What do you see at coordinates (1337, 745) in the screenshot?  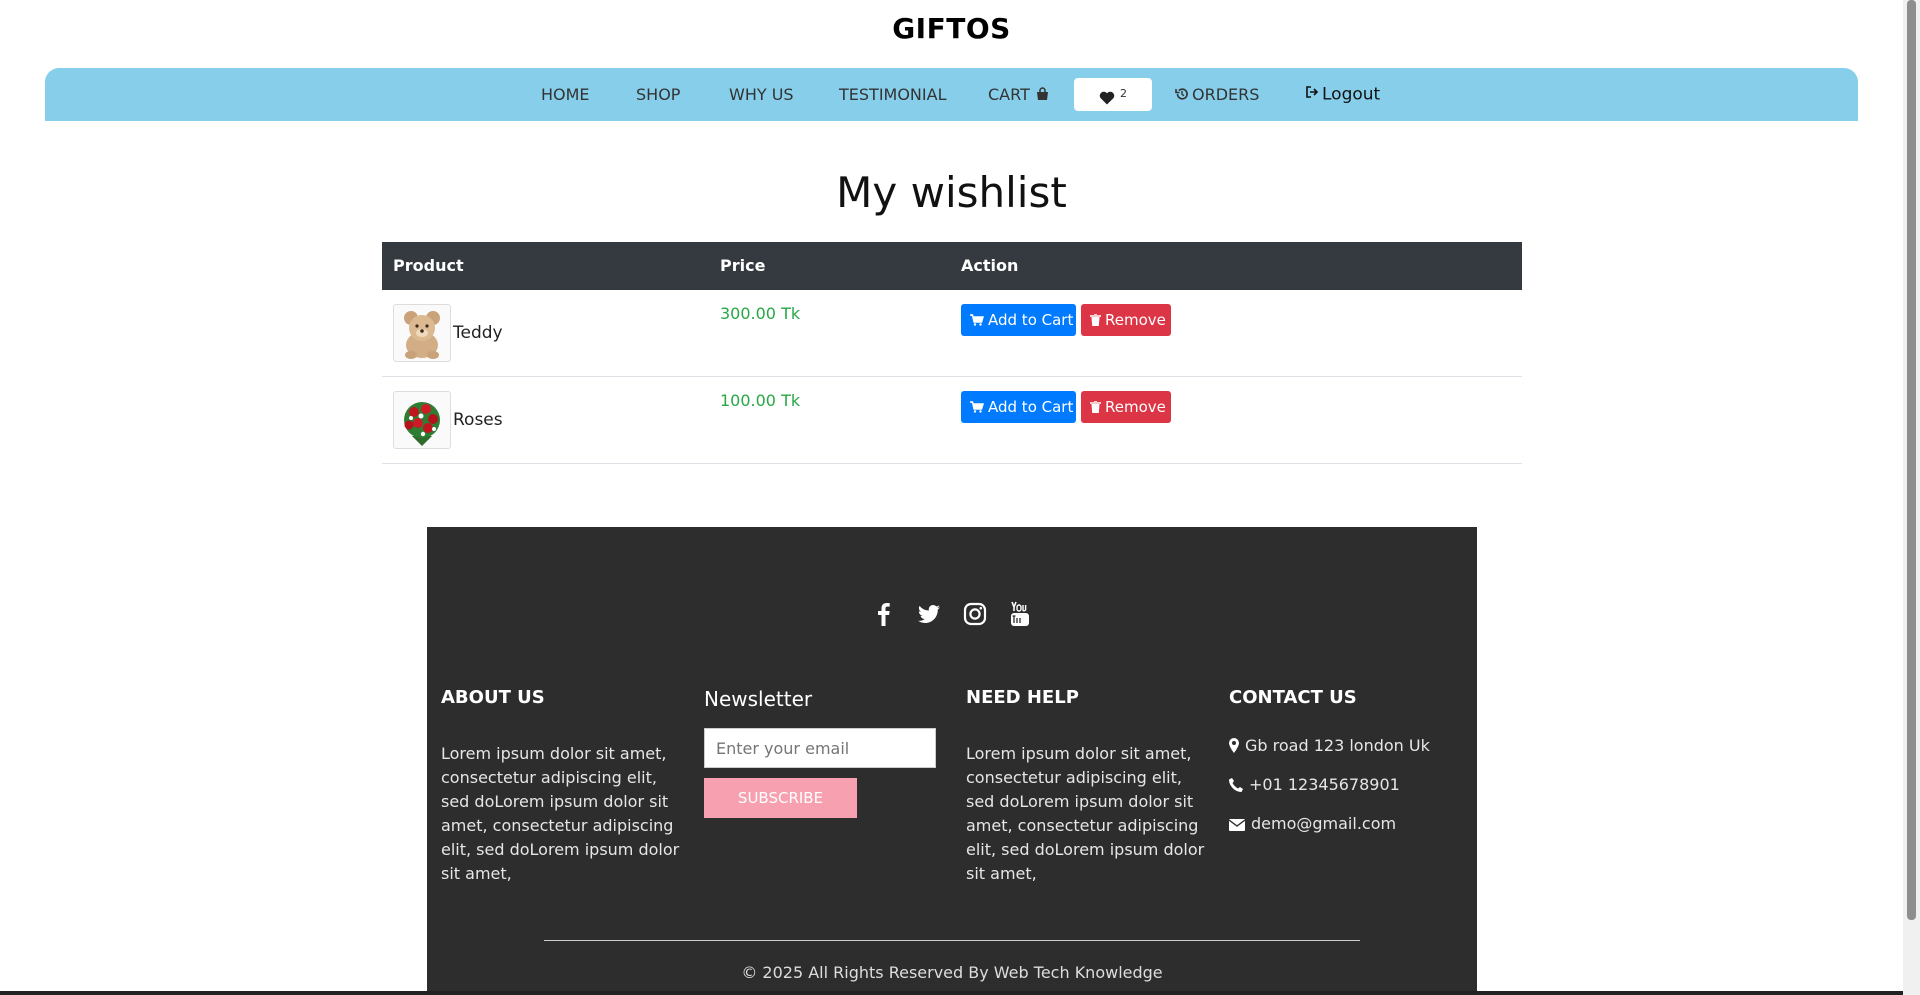 I see `contact-address-text: Gb road 123 london Uk` at bounding box center [1337, 745].